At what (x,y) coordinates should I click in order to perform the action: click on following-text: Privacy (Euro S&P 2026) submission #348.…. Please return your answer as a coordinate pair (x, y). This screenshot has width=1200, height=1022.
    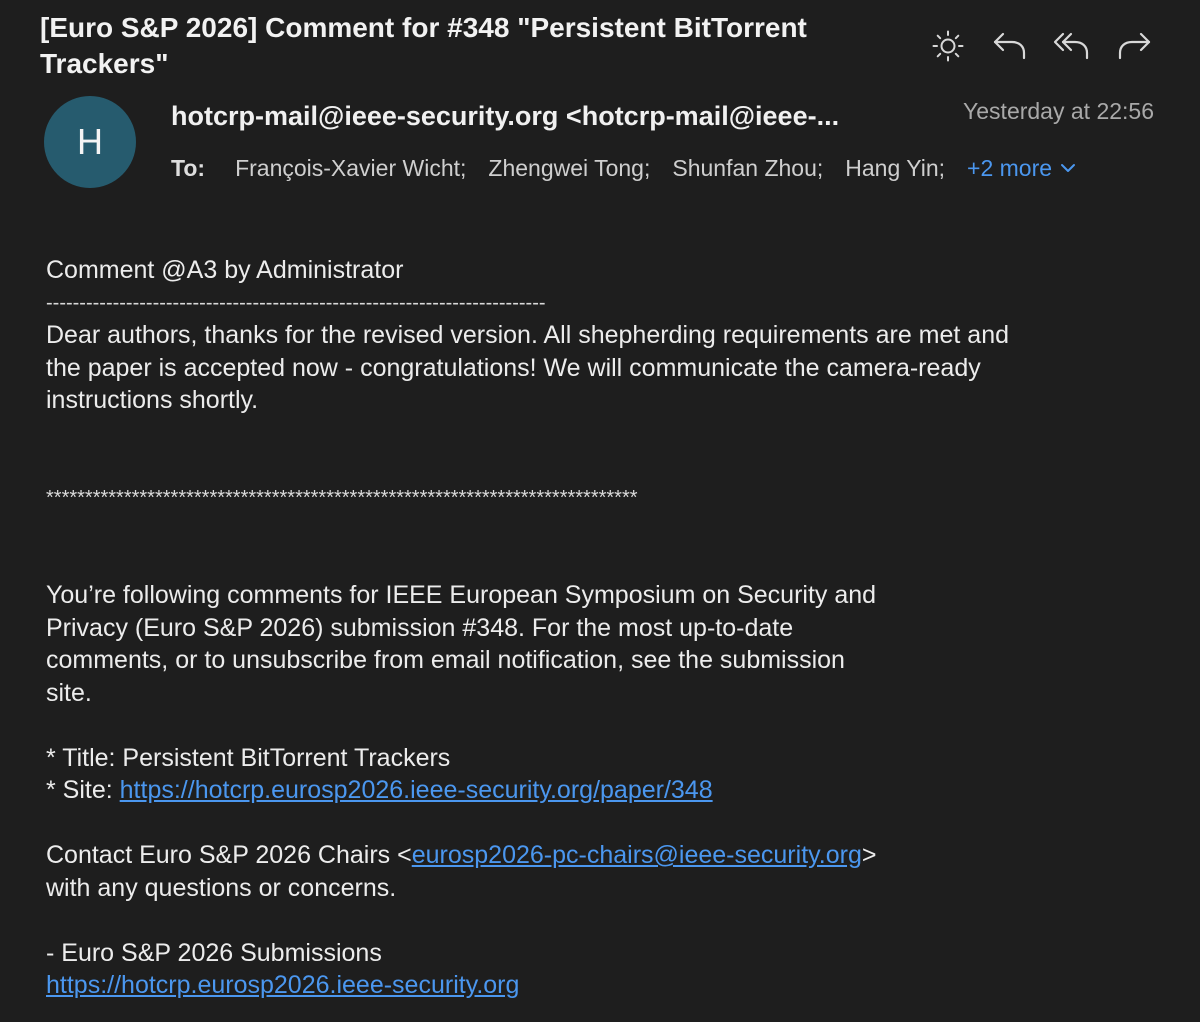
    Looking at the image, I should click on (420, 627).